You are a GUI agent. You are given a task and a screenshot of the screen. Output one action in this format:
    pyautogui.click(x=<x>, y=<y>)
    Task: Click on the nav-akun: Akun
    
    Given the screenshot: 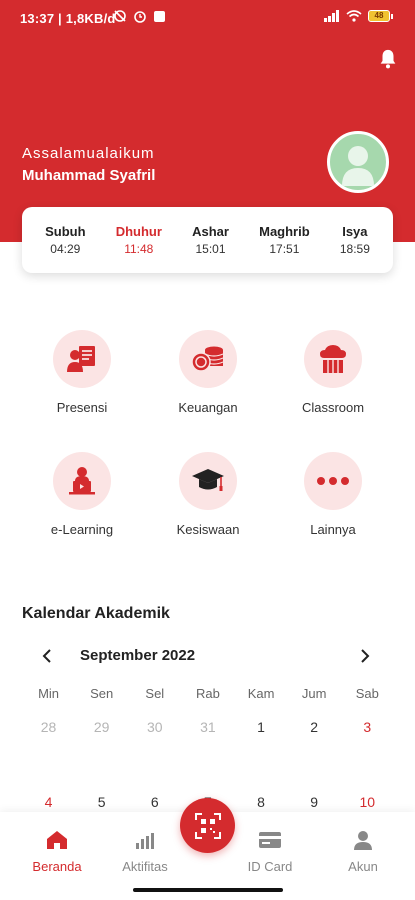 What is the action you would take?
    pyautogui.click(x=363, y=851)
    